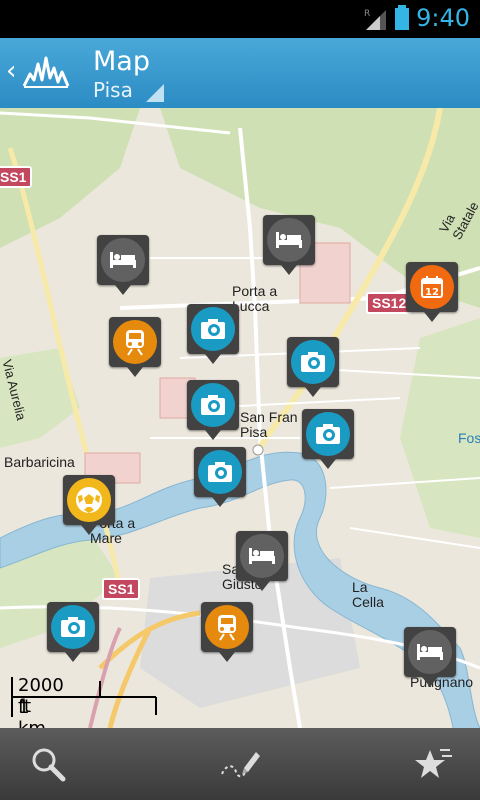 The width and height of the screenshot is (480, 800). I want to click on place-label: La Cella, so click(368, 594).